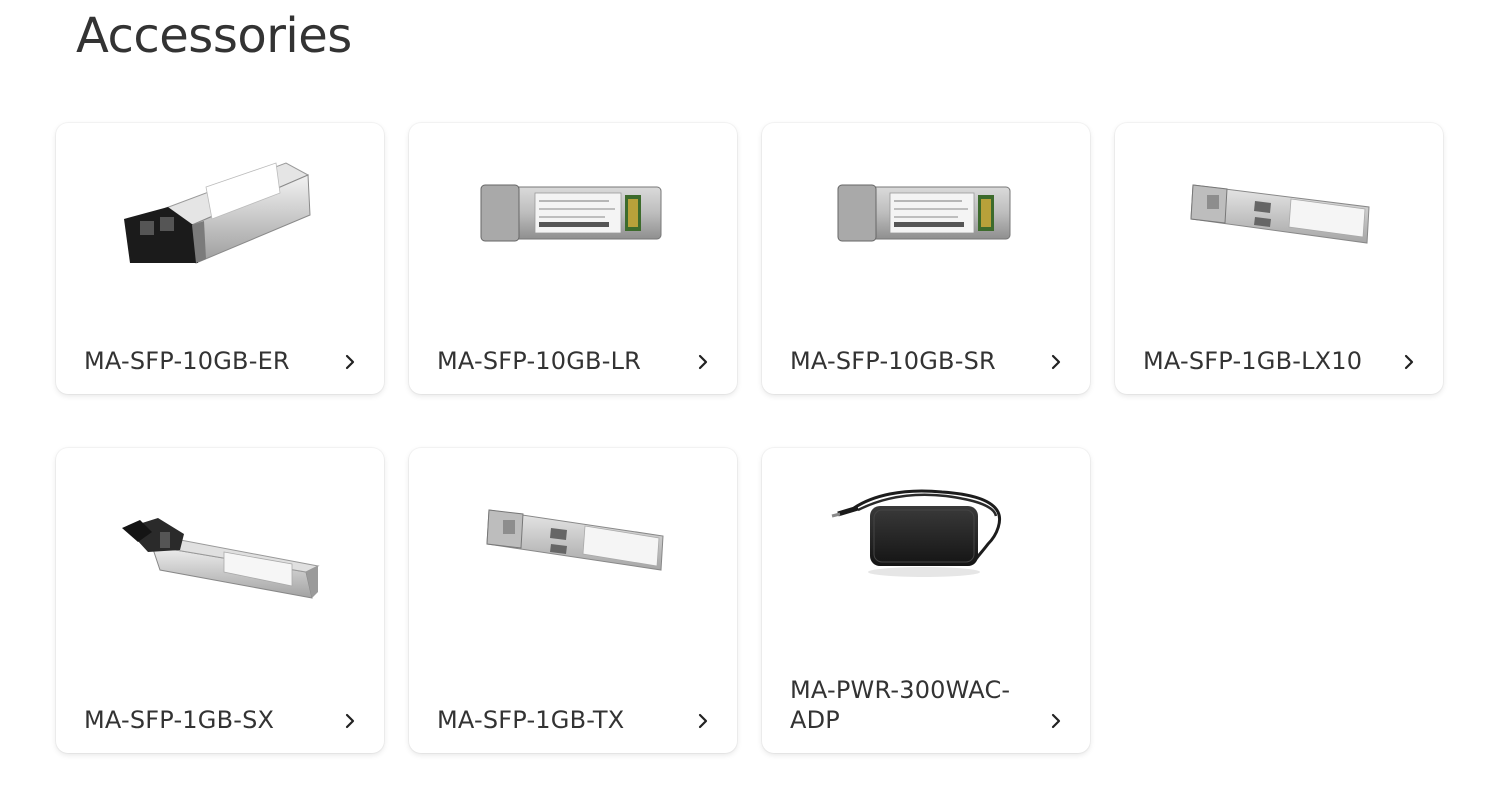  Describe the element at coordinates (214, 36) in the screenshot. I see `page-title: Accessories` at that location.